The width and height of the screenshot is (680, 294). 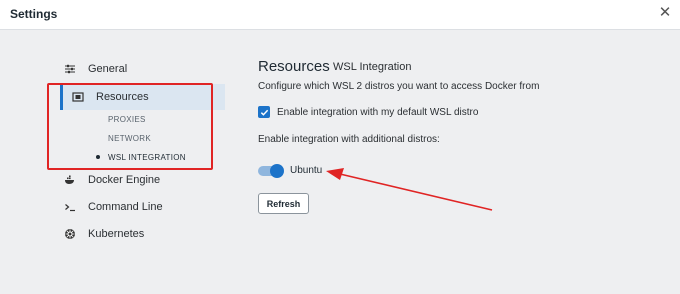 What do you see at coordinates (372, 67) in the screenshot?
I see `page-subtitle: WSL Integration` at bounding box center [372, 67].